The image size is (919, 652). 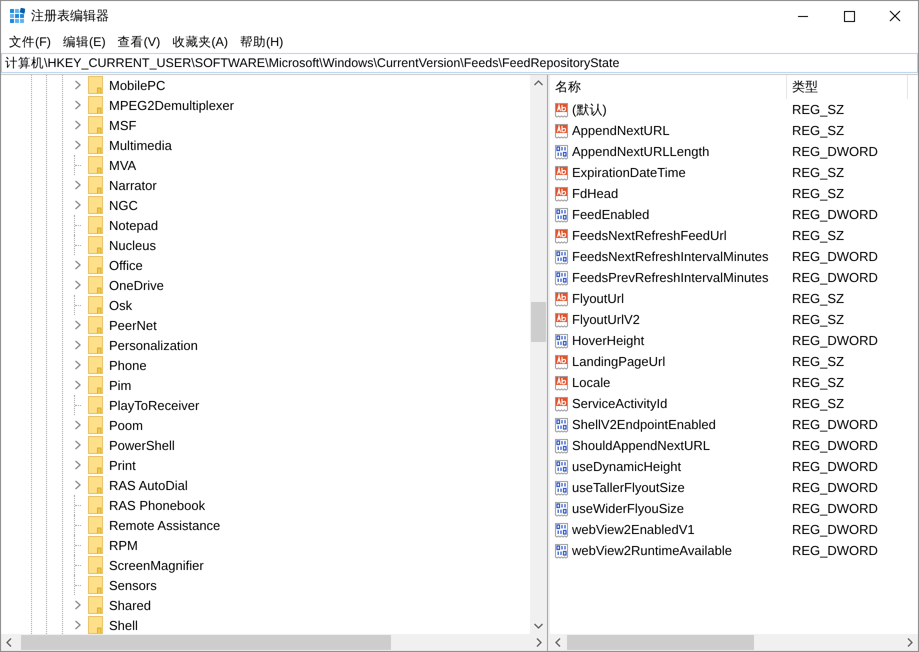 What do you see at coordinates (130, 605) in the screenshot?
I see `tree-item: Shared` at bounding box center [130, 605].